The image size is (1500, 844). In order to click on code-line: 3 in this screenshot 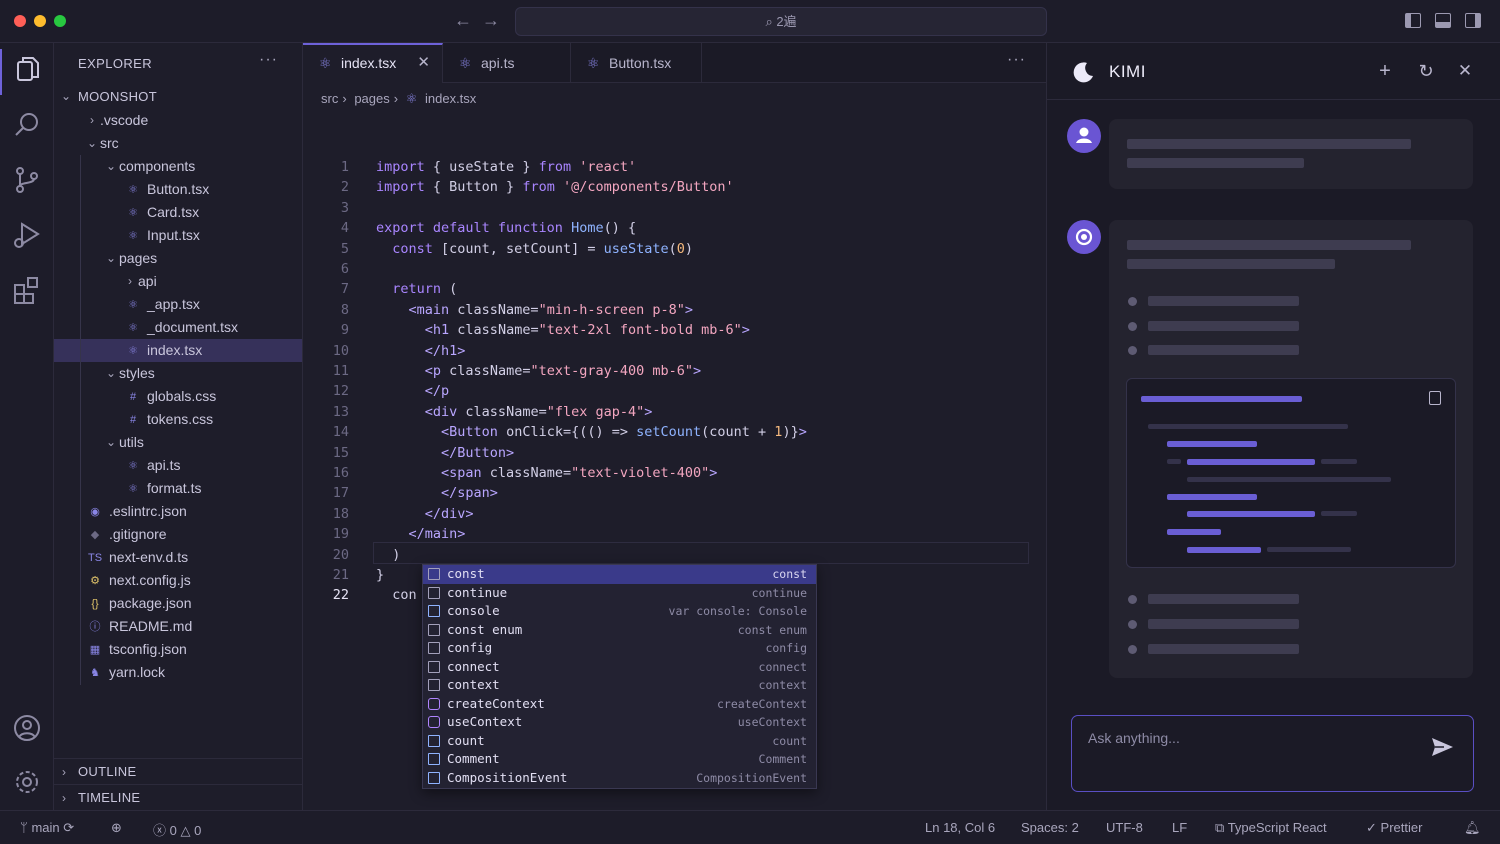, I will do `click(674, 208)`.